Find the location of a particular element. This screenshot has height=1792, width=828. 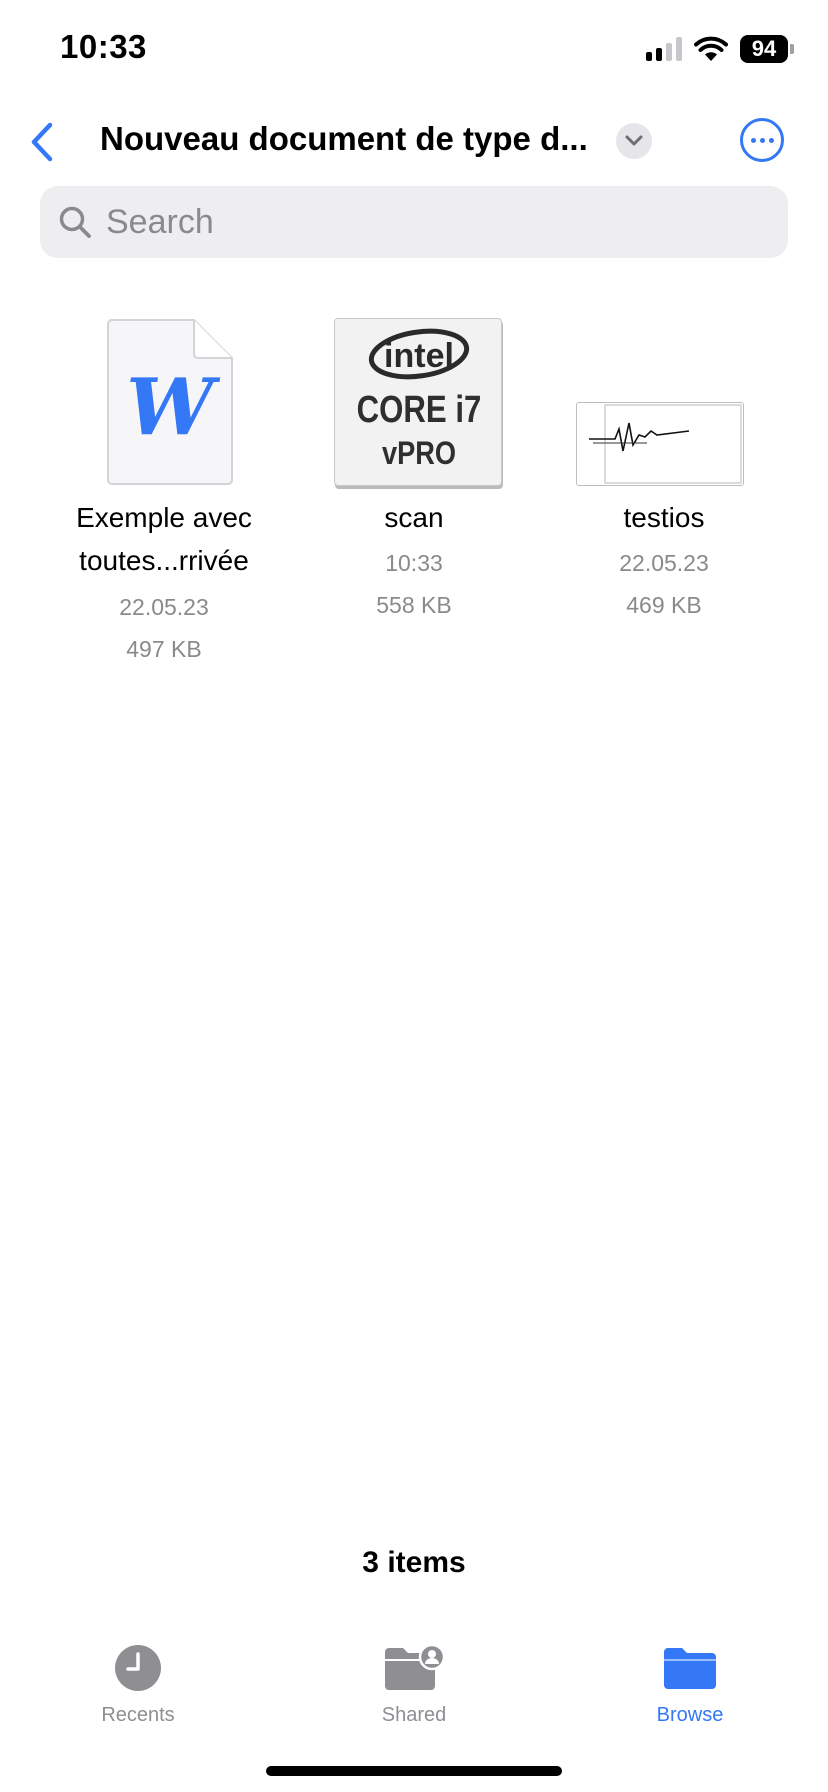

shared-folder-icon is located at coordinates (415, 1667).